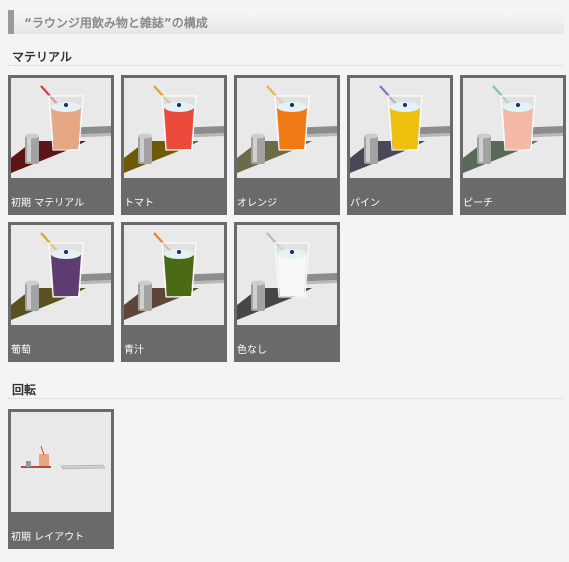 This screenshot has height=562, width=569. I want to click on thumbnail-card: 葡萄, so click(61, 292).